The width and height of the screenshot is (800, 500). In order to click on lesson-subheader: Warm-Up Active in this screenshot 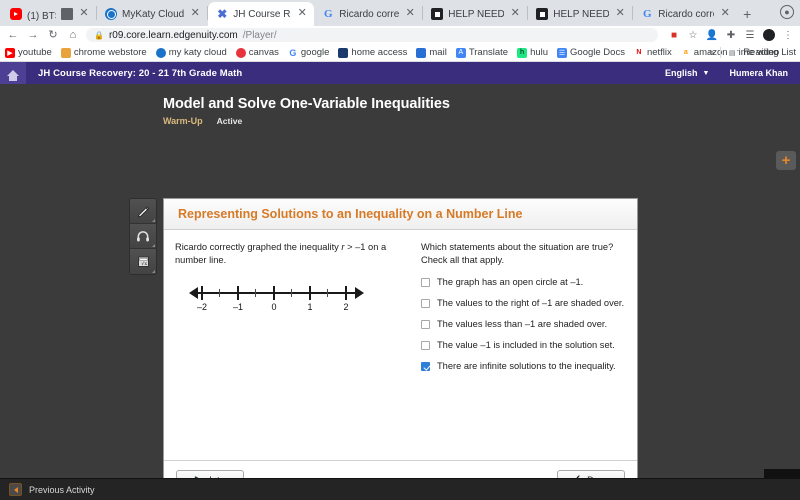, I will do `click(481, 121)`.